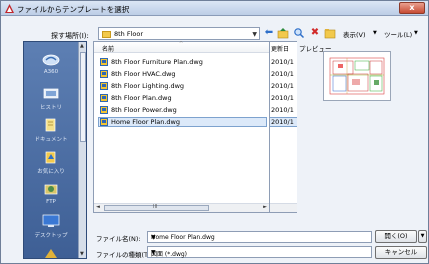 Image resolution: width=429 pixels, height=264 pixels. I want to click on delete-icon: ✖, so click(315, 33).